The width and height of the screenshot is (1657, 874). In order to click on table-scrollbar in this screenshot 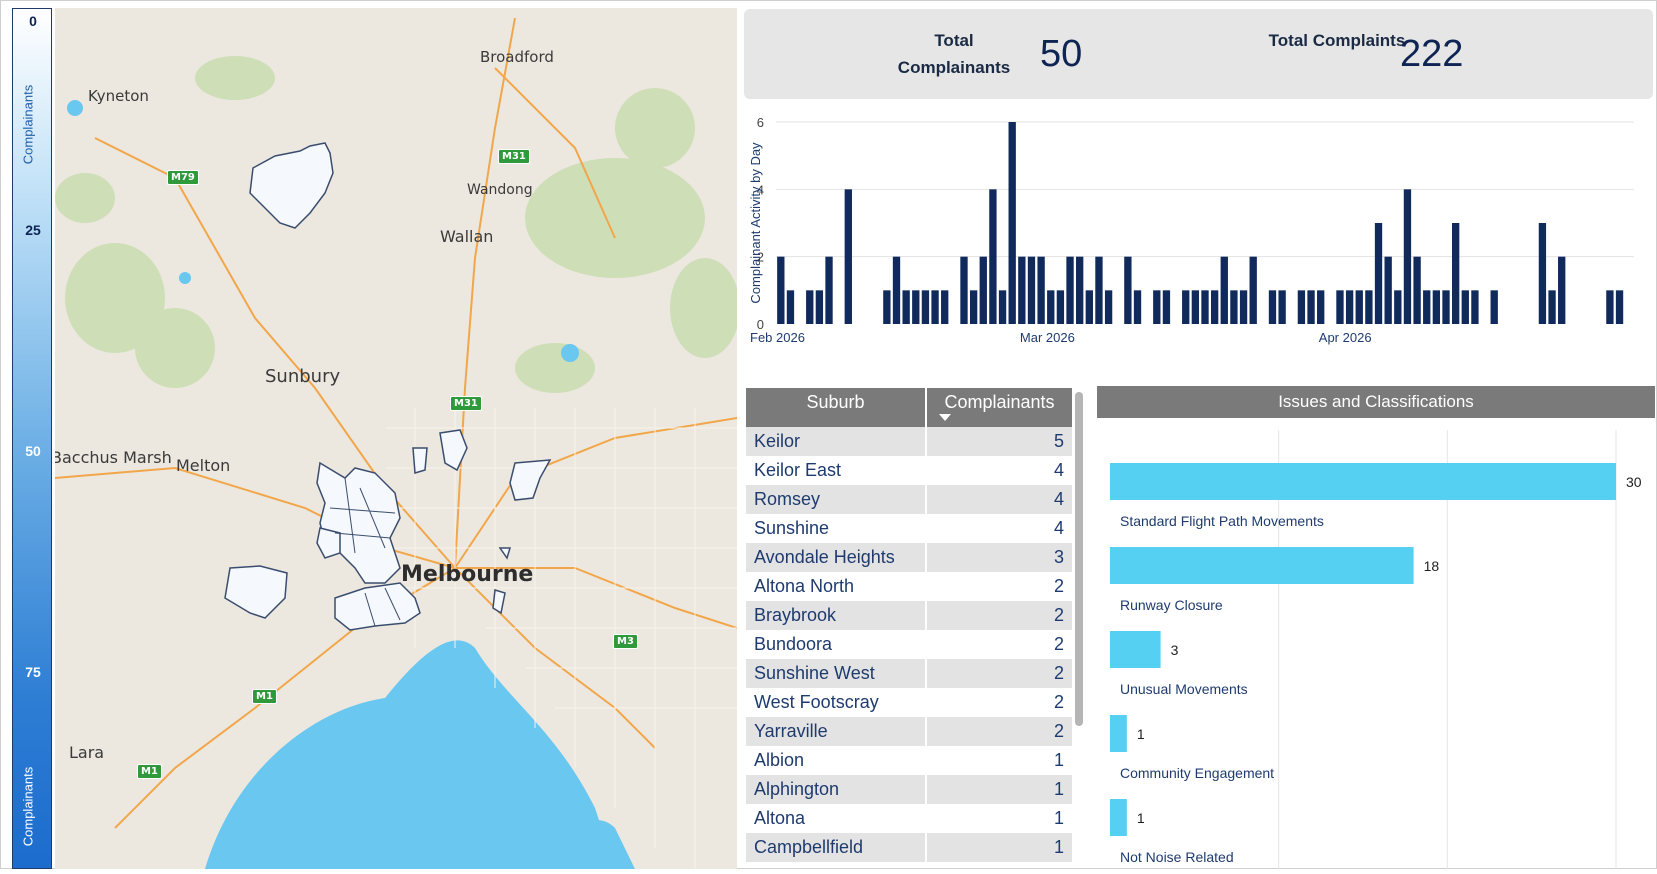, I will do `click(1079, 559)`.